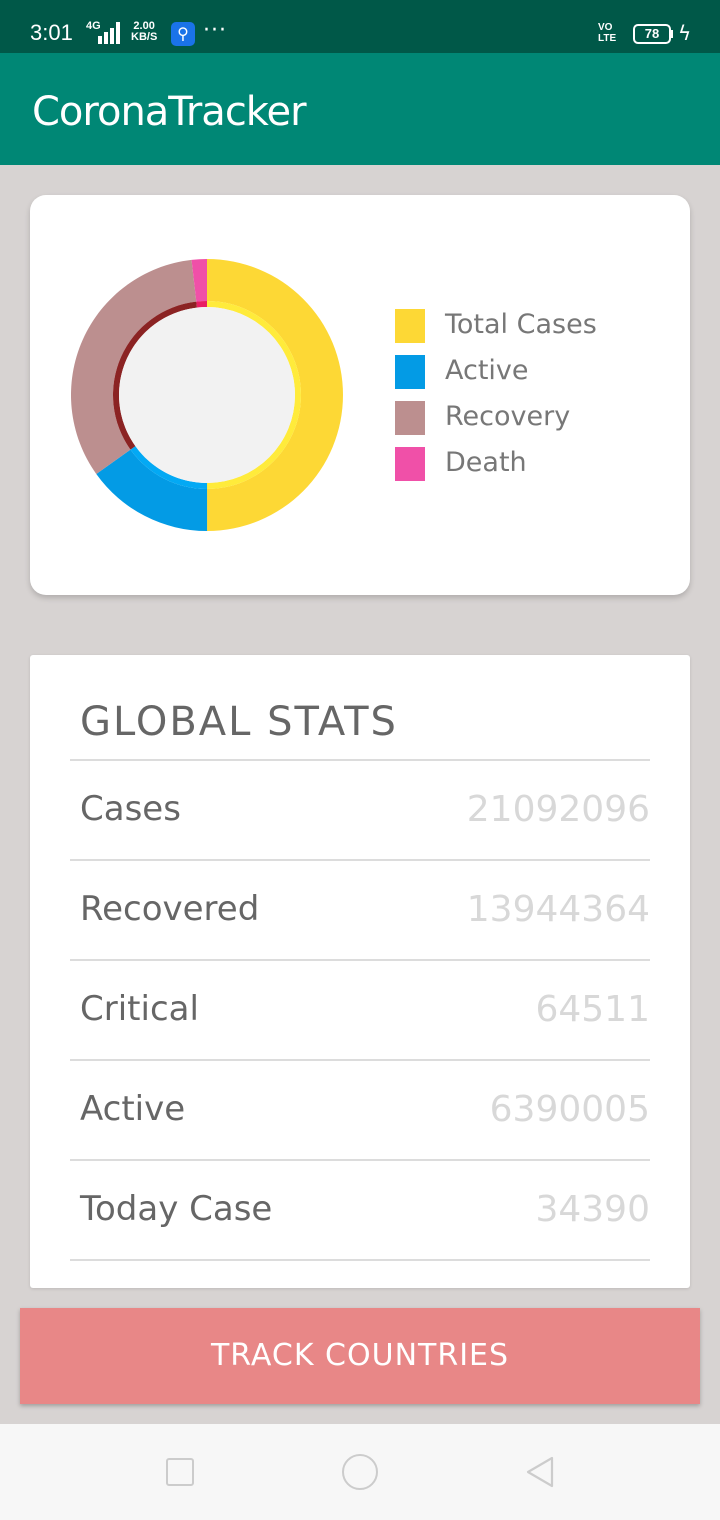 This screenshot has width=720, height=1520. I want to click on navigation-bar, so click(360, 1472).